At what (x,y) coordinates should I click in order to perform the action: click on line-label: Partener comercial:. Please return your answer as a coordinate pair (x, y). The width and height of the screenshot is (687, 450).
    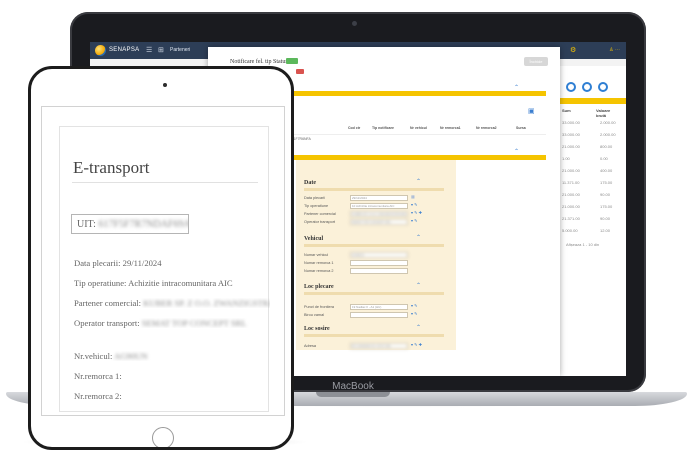
    Looking at the image, I should click on (109, 303).